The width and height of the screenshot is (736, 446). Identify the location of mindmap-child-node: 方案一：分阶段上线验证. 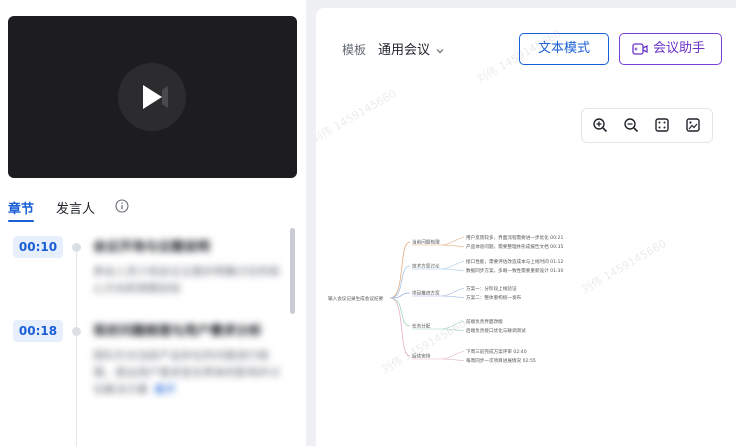
(491, 288).